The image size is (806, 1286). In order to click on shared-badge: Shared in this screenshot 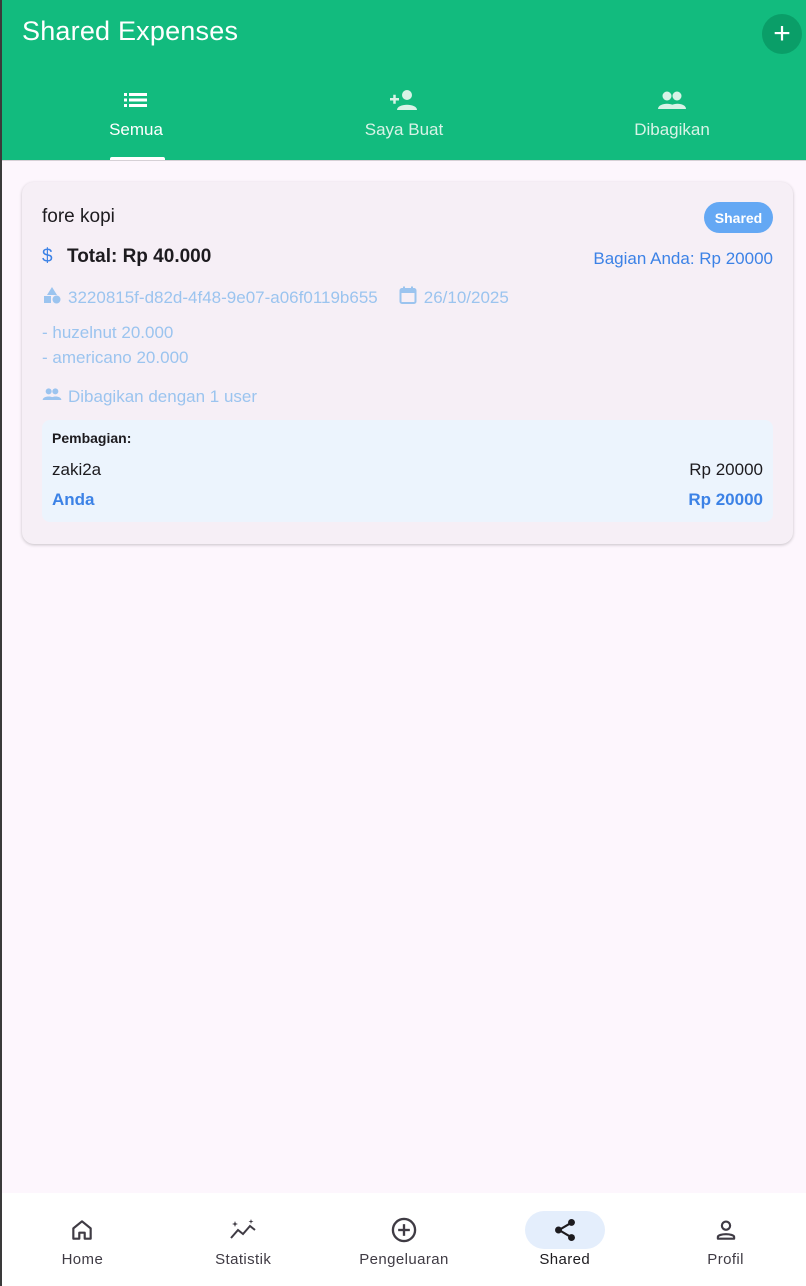, I will do `click(738, 217)`.